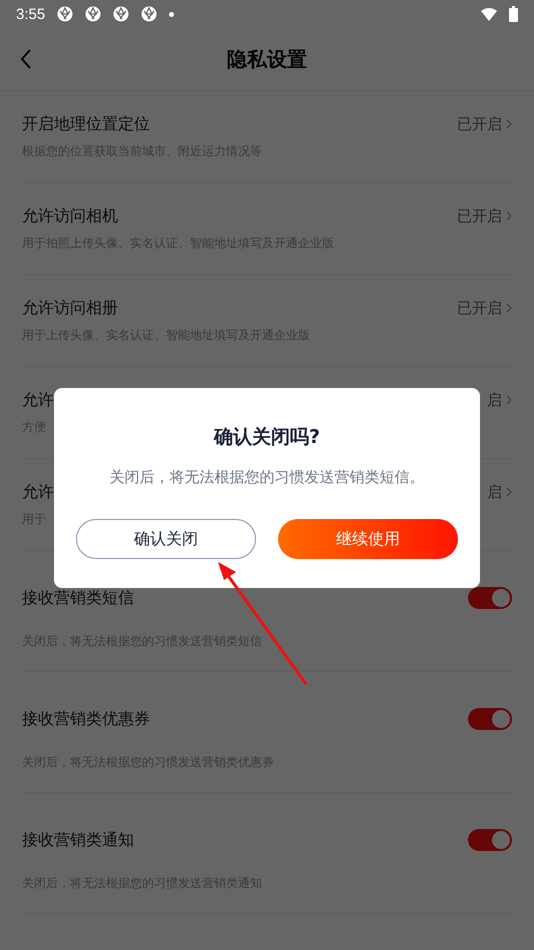  Describe the element at coordinates (31, 14) in the screenshot. I see `status-time: 3:55` at that location.